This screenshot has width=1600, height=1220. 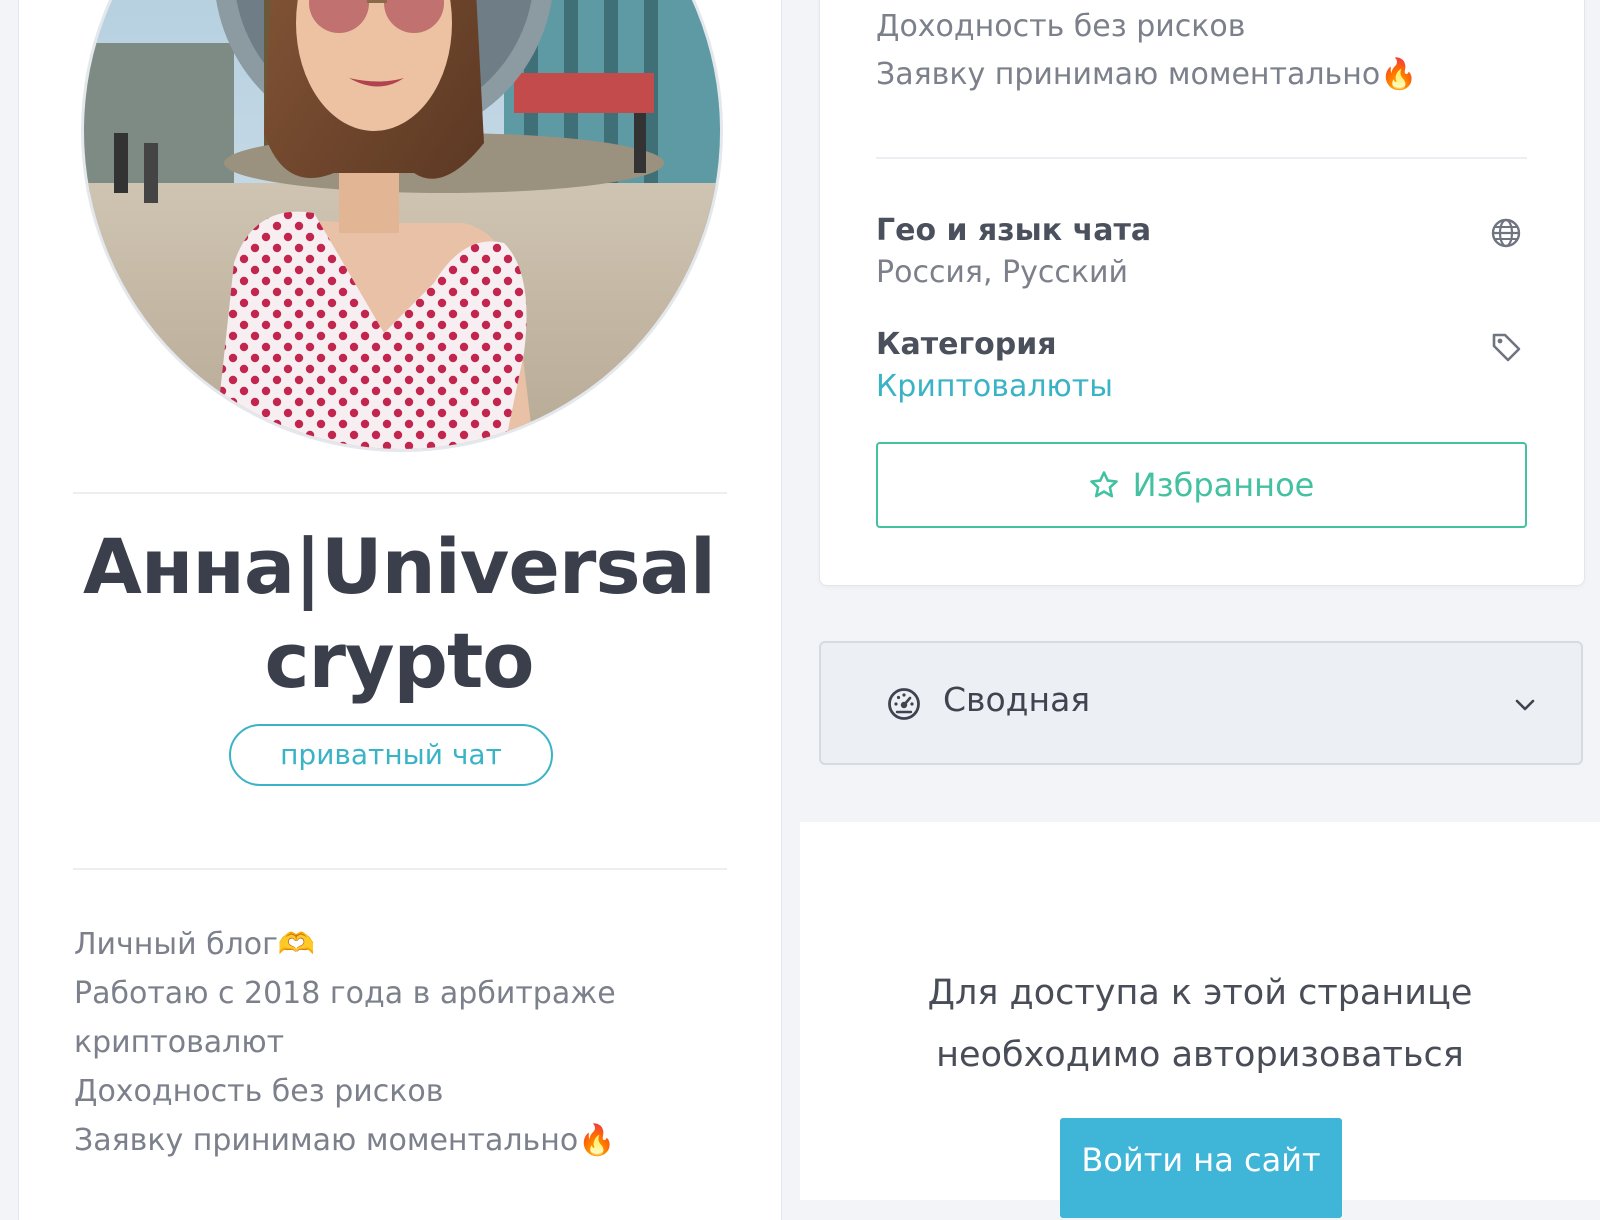 I want to click on favorite-label: Избранное, so click(x=1223, y=485).